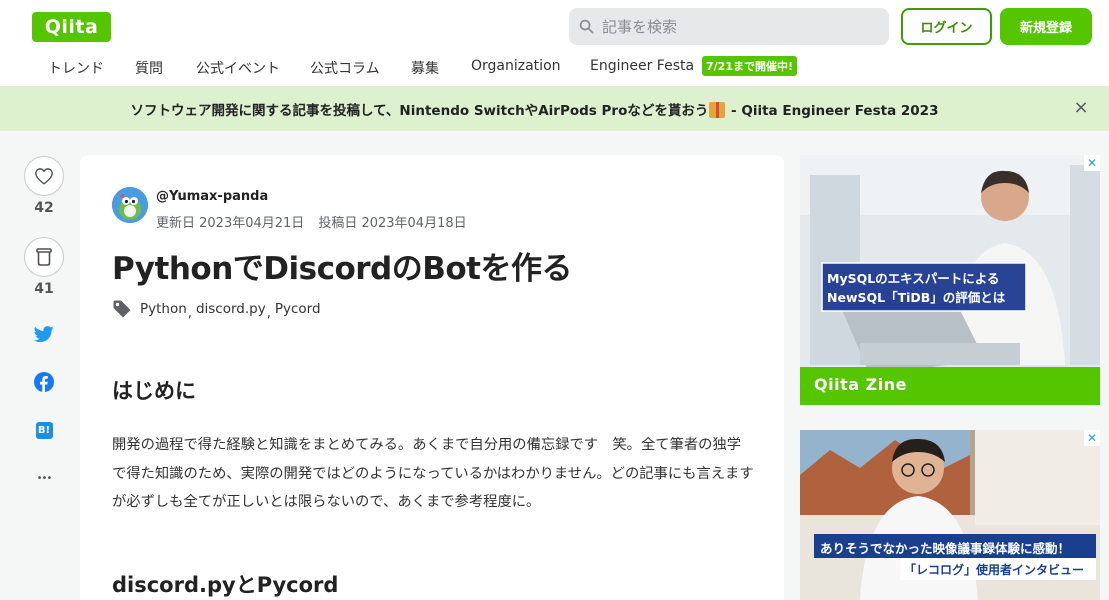 The width and height of the screenshot is (1109, 600). I want to click on stock-icon, so click(44, 257).